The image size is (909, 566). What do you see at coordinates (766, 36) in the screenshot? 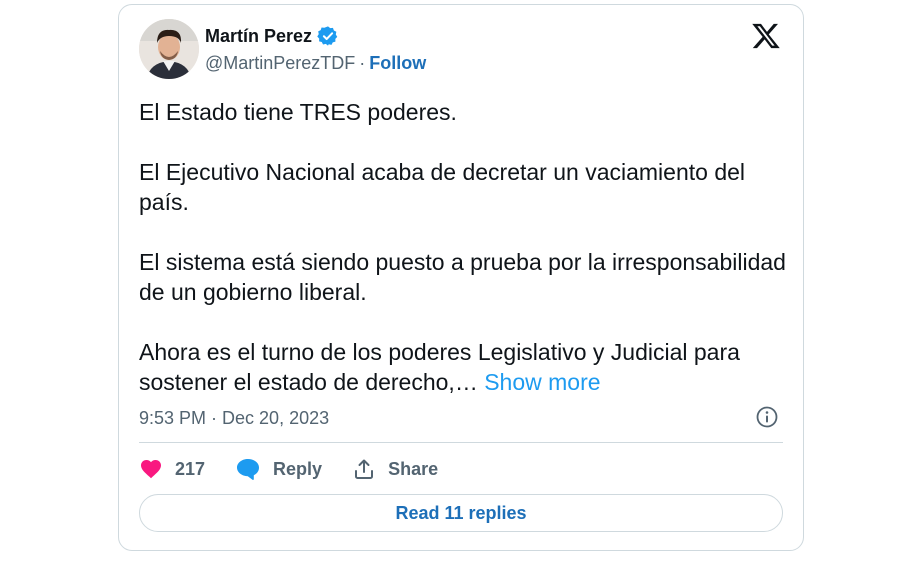
I see `x-logo-icon` at bounding box center [766, 36].